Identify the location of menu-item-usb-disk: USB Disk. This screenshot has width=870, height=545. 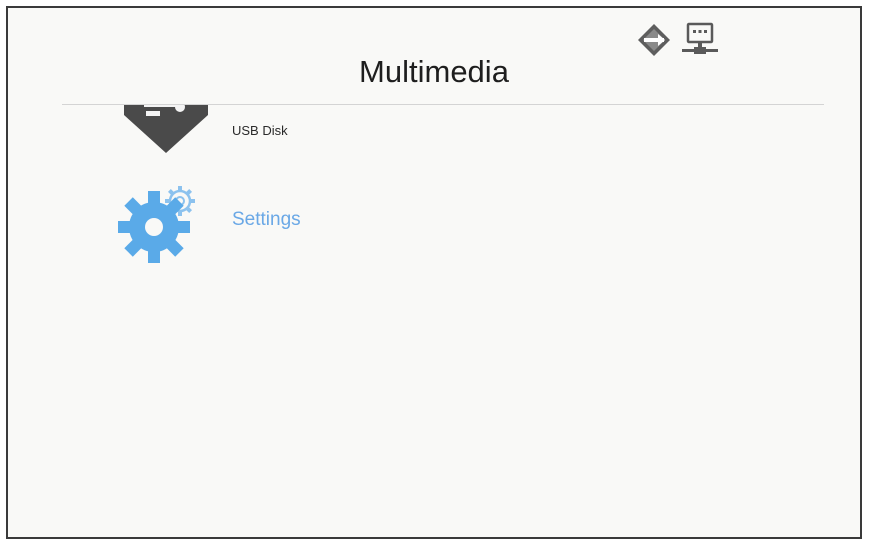
(366, 140).